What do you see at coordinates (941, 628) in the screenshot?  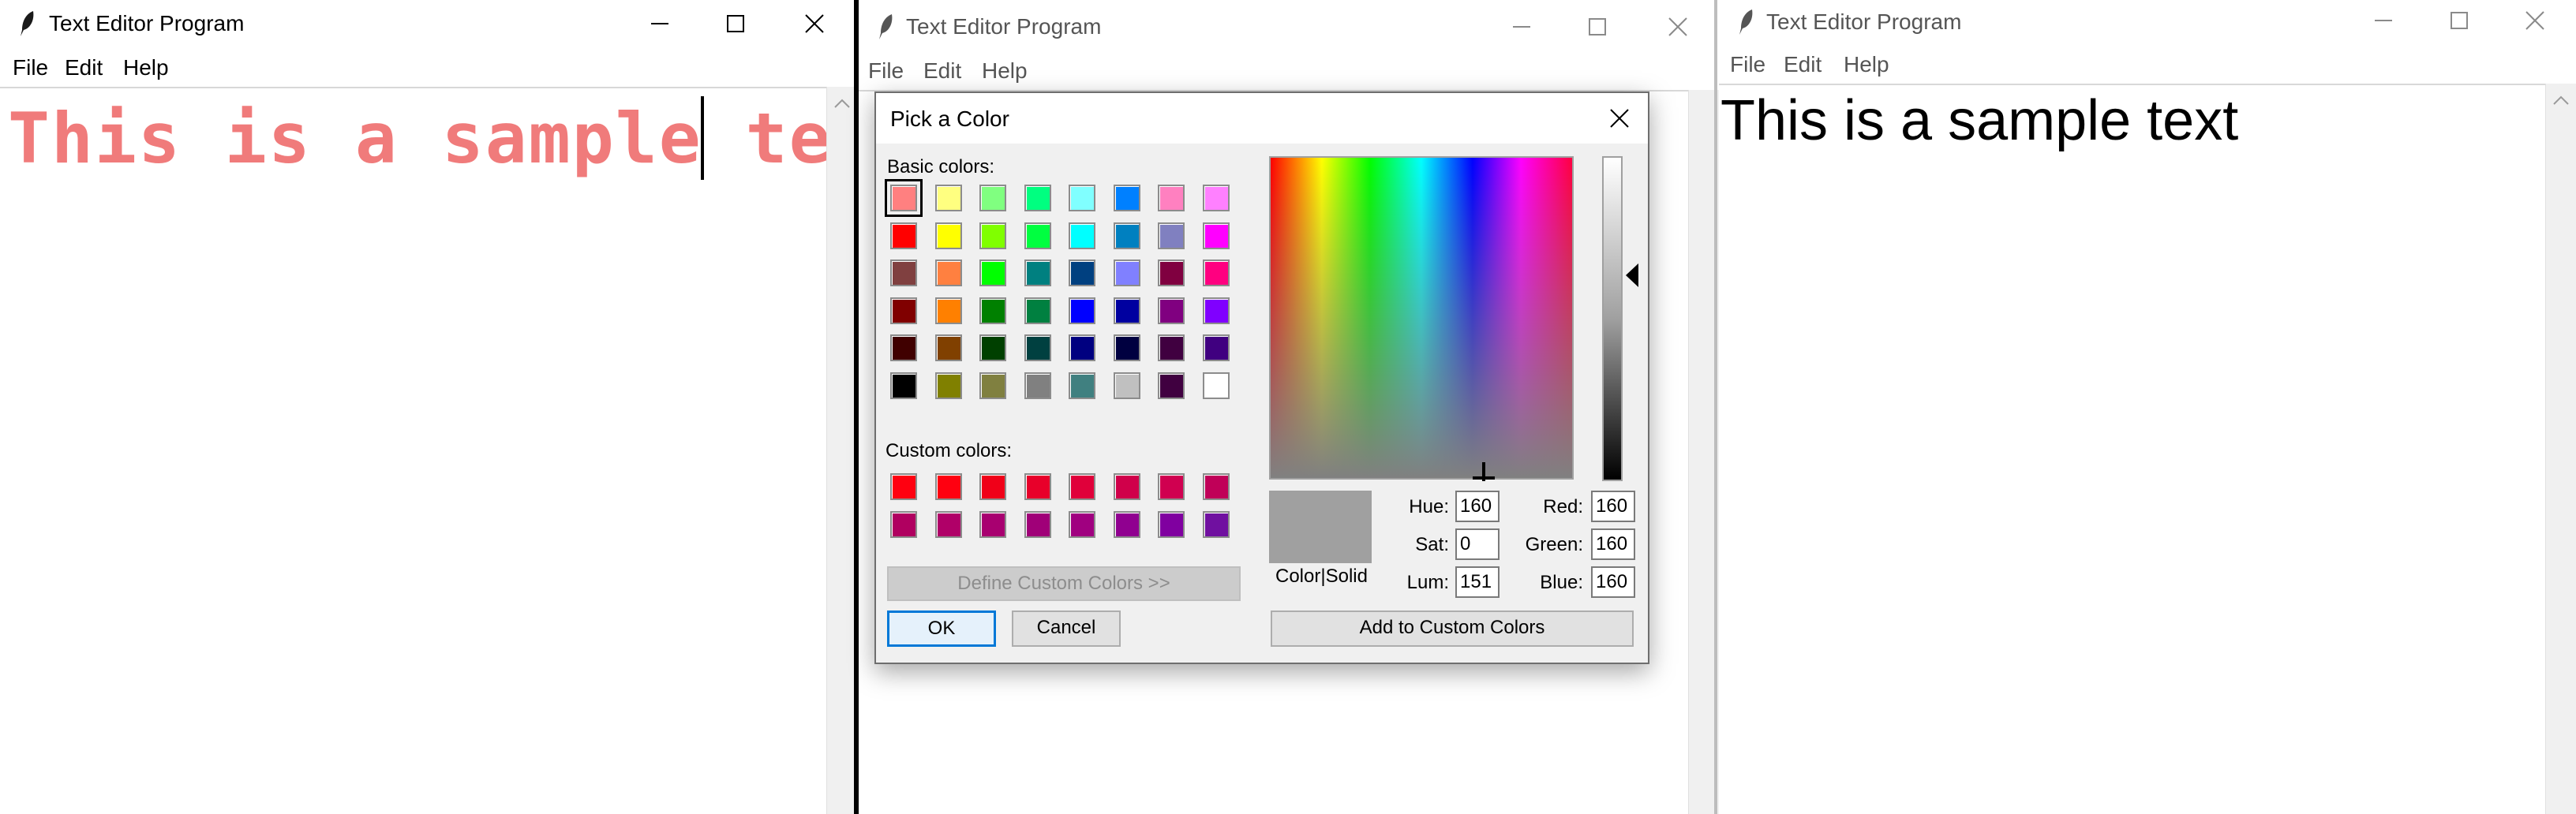 I see `ok-button: OK` at bounding box center [941, 628].